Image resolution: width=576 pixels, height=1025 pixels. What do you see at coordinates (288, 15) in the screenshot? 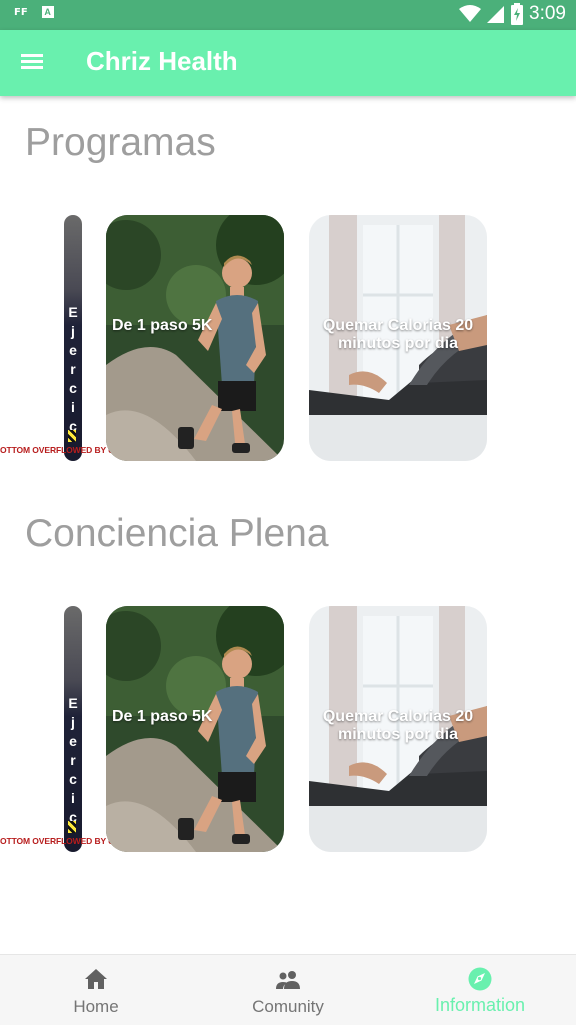
I see `status-bar: FF A 3:09` at bounding box center [288, 15].